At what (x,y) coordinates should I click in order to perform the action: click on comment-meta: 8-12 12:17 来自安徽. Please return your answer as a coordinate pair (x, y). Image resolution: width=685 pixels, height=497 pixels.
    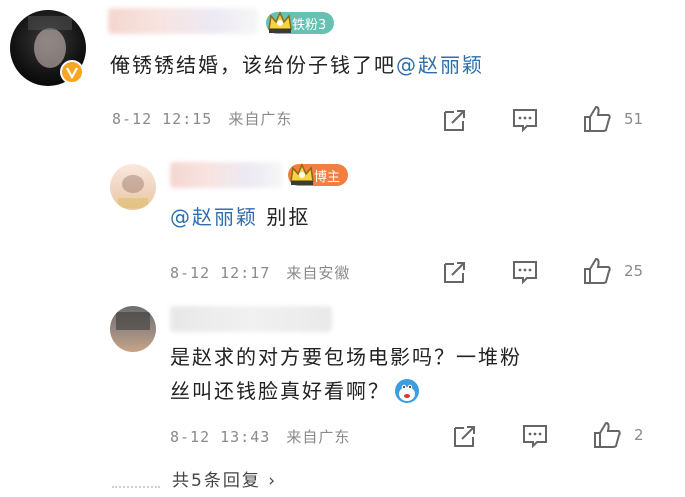
    Looking at the image, I should click on (260, 272).